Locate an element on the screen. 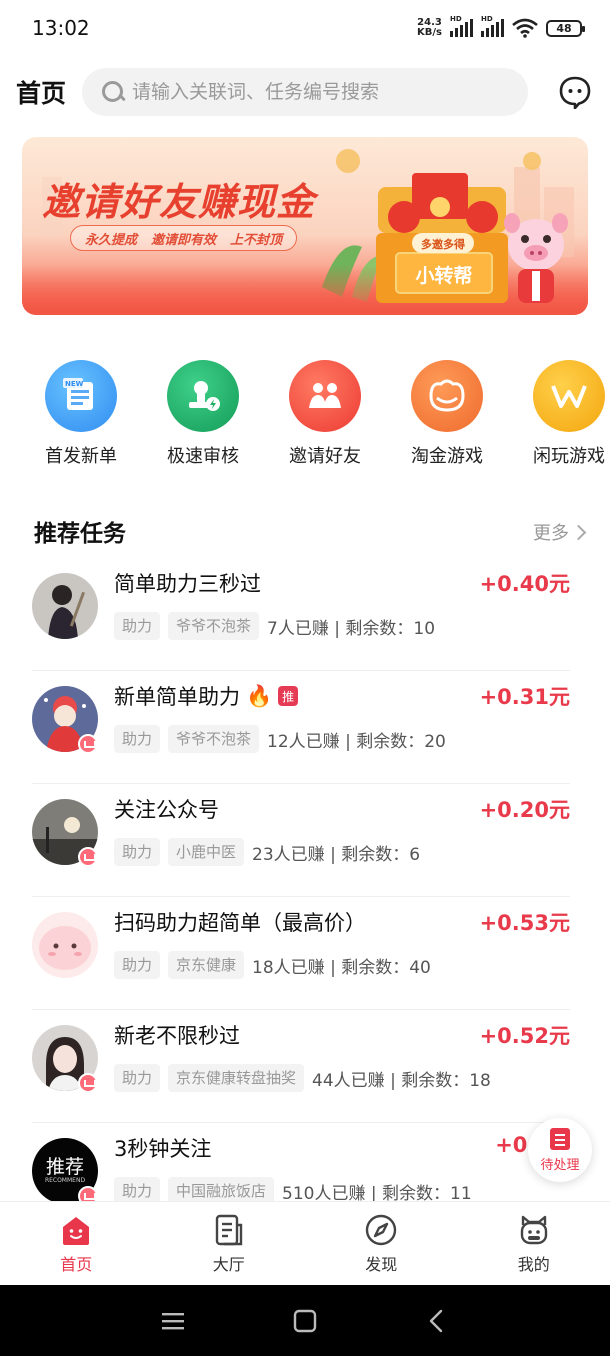 The height and width of the screenshot is (1356, 610). tab-hall: 大厅 is located at coordinates (229, 1243).